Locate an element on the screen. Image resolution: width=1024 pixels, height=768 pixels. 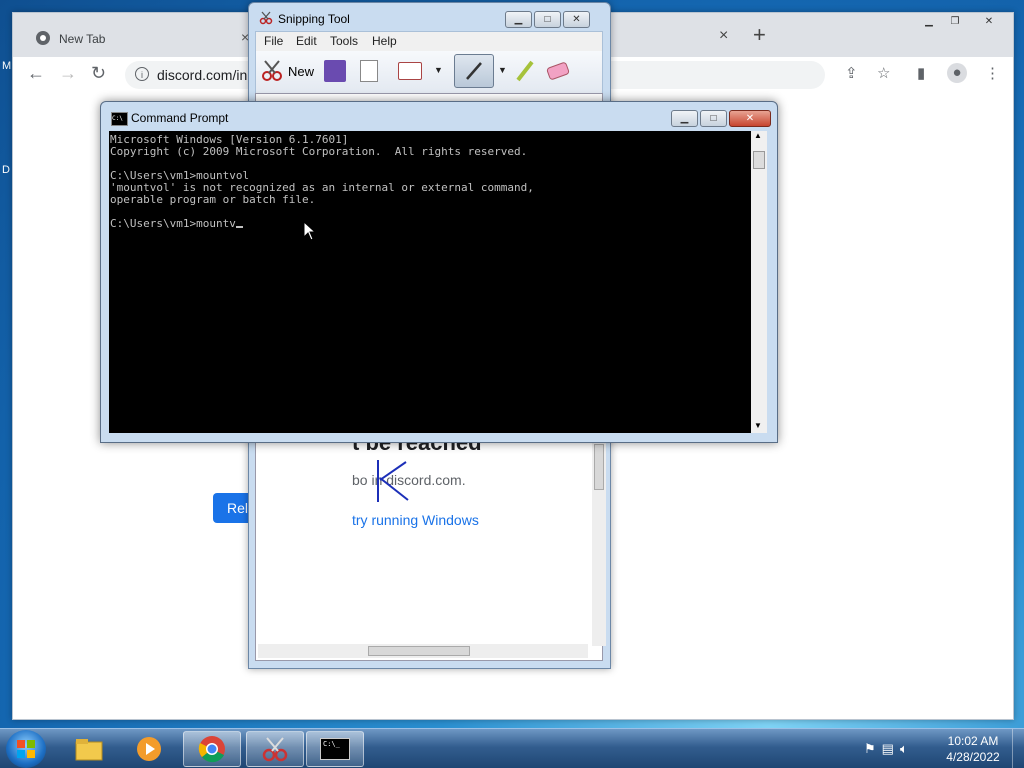
menu-help: Help is located at coordinates (384, 41).